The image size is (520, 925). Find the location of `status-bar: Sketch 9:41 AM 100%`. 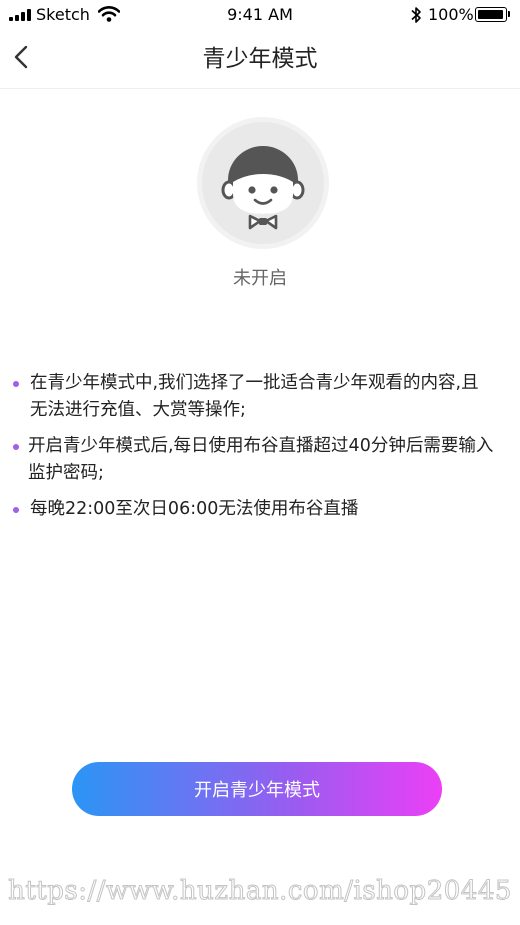

status-bar: Sketch 9:41 AM 100% is located at coordinates (260, 16).